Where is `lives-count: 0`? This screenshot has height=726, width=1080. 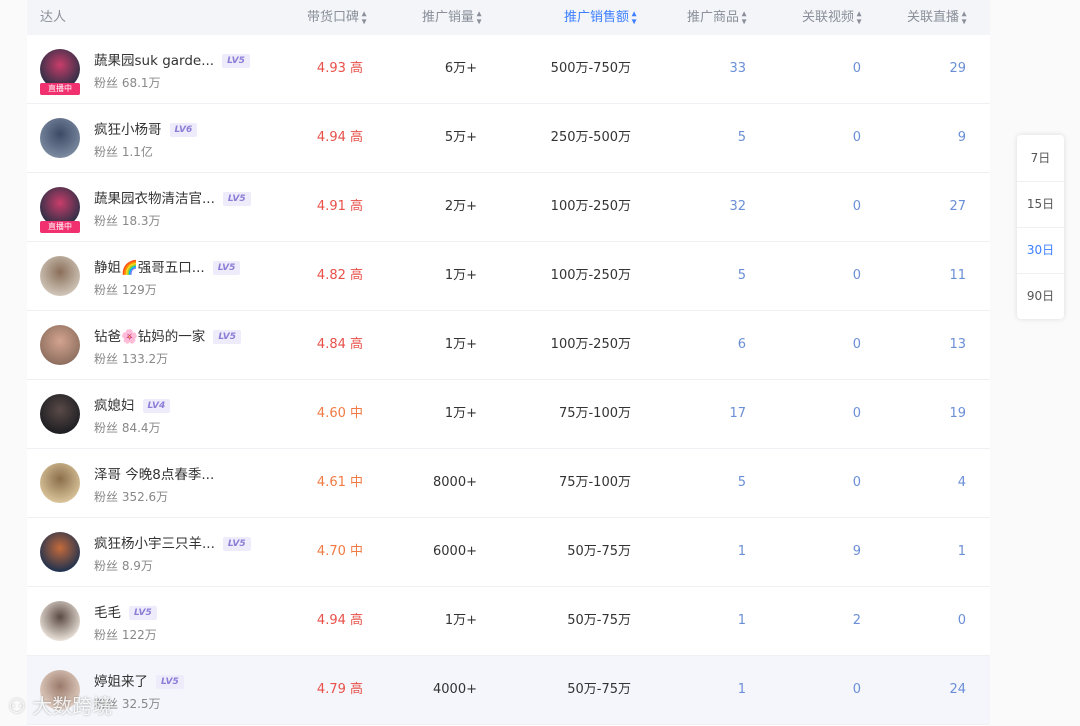 lives-count: 0 is located at coordinates (926, 621).